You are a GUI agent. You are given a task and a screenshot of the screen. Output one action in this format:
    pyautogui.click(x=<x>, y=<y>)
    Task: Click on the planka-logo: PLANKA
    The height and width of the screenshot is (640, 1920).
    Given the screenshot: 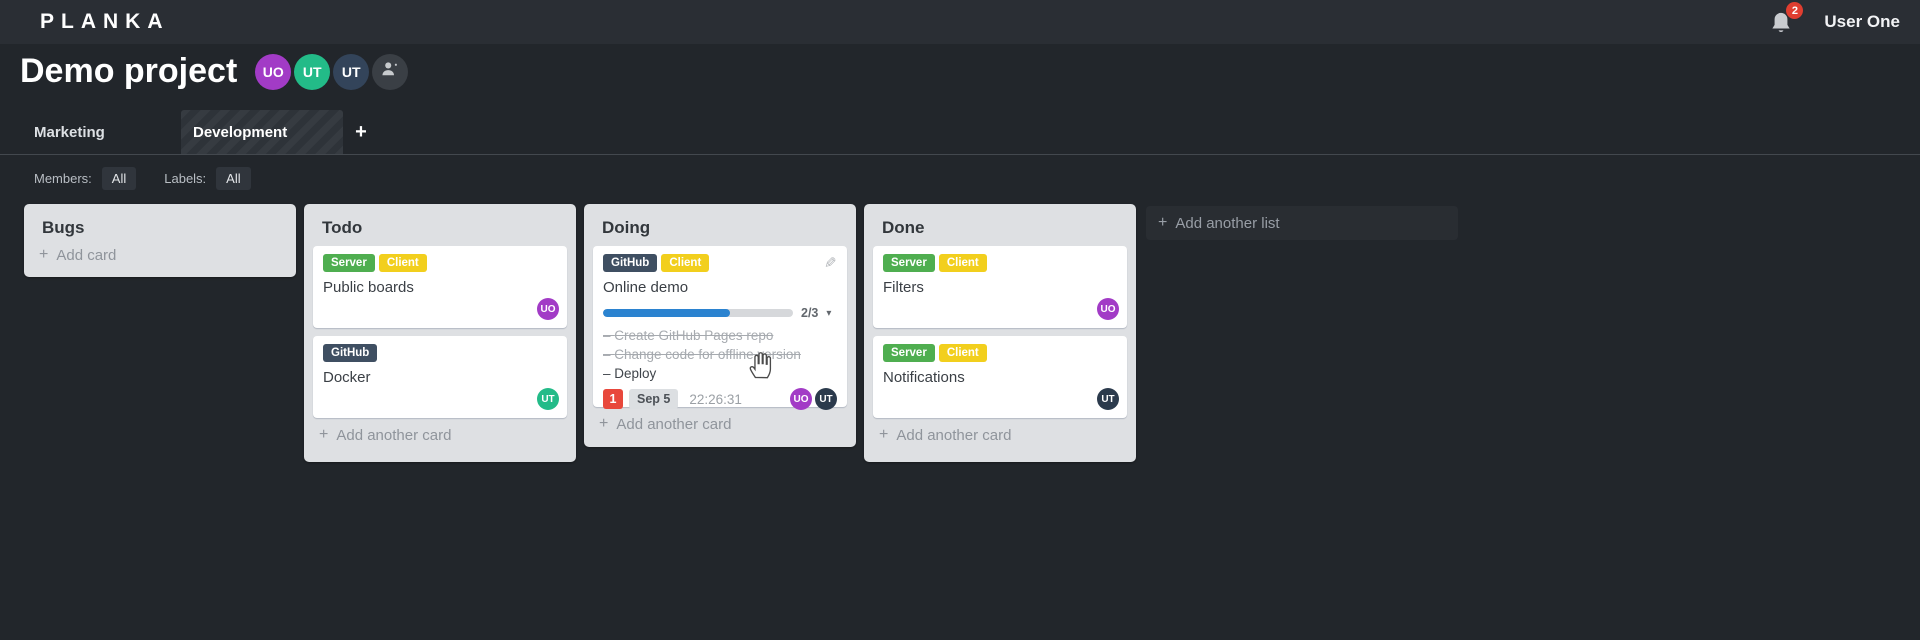 What is the action you would take?
    pyautogui.click(x=105, y=22)
    